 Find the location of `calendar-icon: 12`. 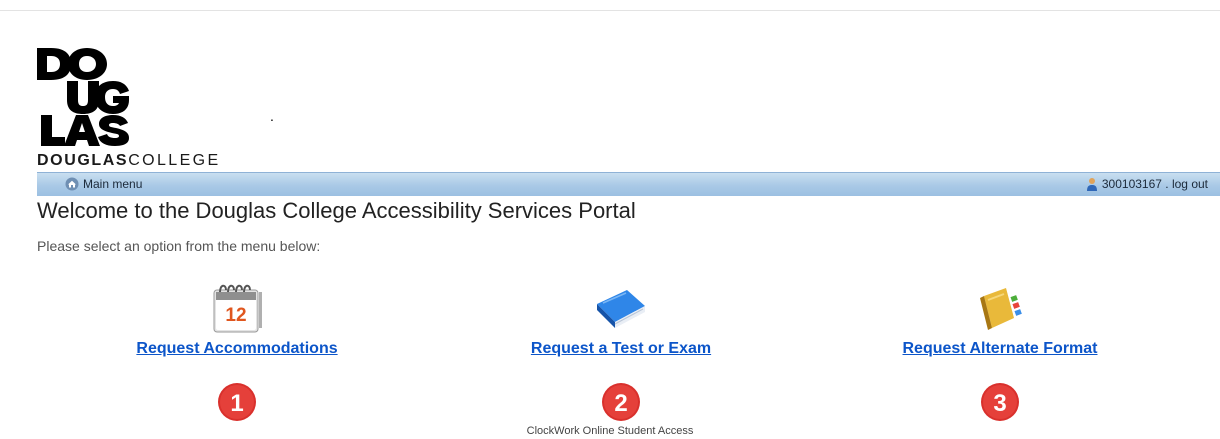

calendar-icon: 12 is located at coordinates (237, 308).